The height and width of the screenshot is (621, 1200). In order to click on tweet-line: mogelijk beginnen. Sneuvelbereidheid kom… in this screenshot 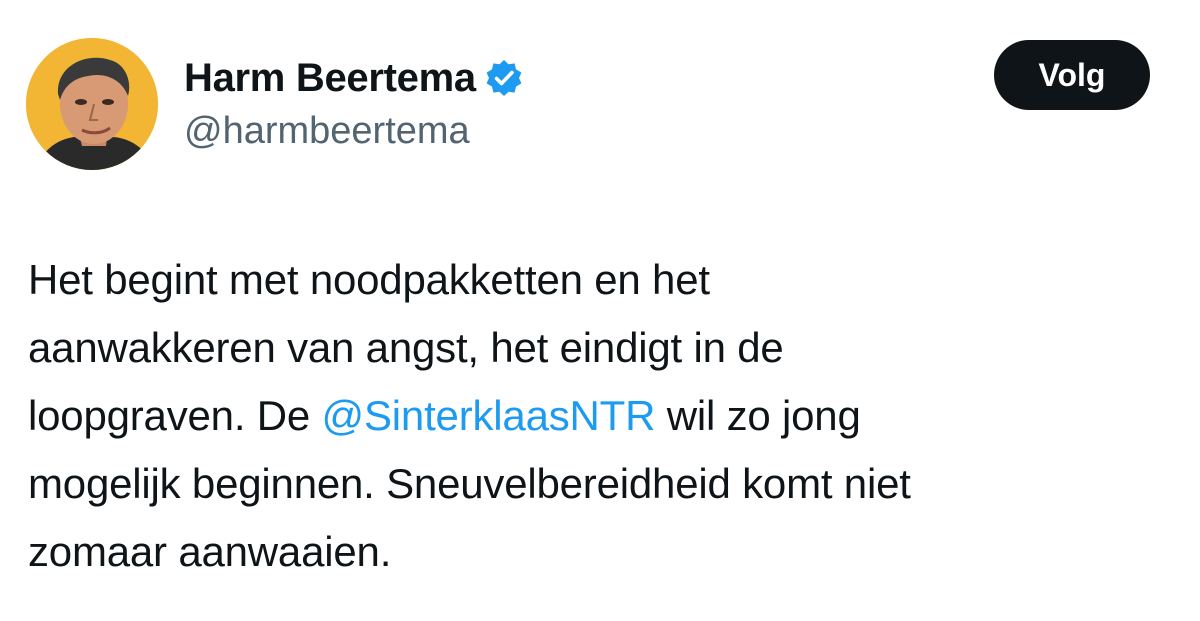, I will do `click(469, 483)`.